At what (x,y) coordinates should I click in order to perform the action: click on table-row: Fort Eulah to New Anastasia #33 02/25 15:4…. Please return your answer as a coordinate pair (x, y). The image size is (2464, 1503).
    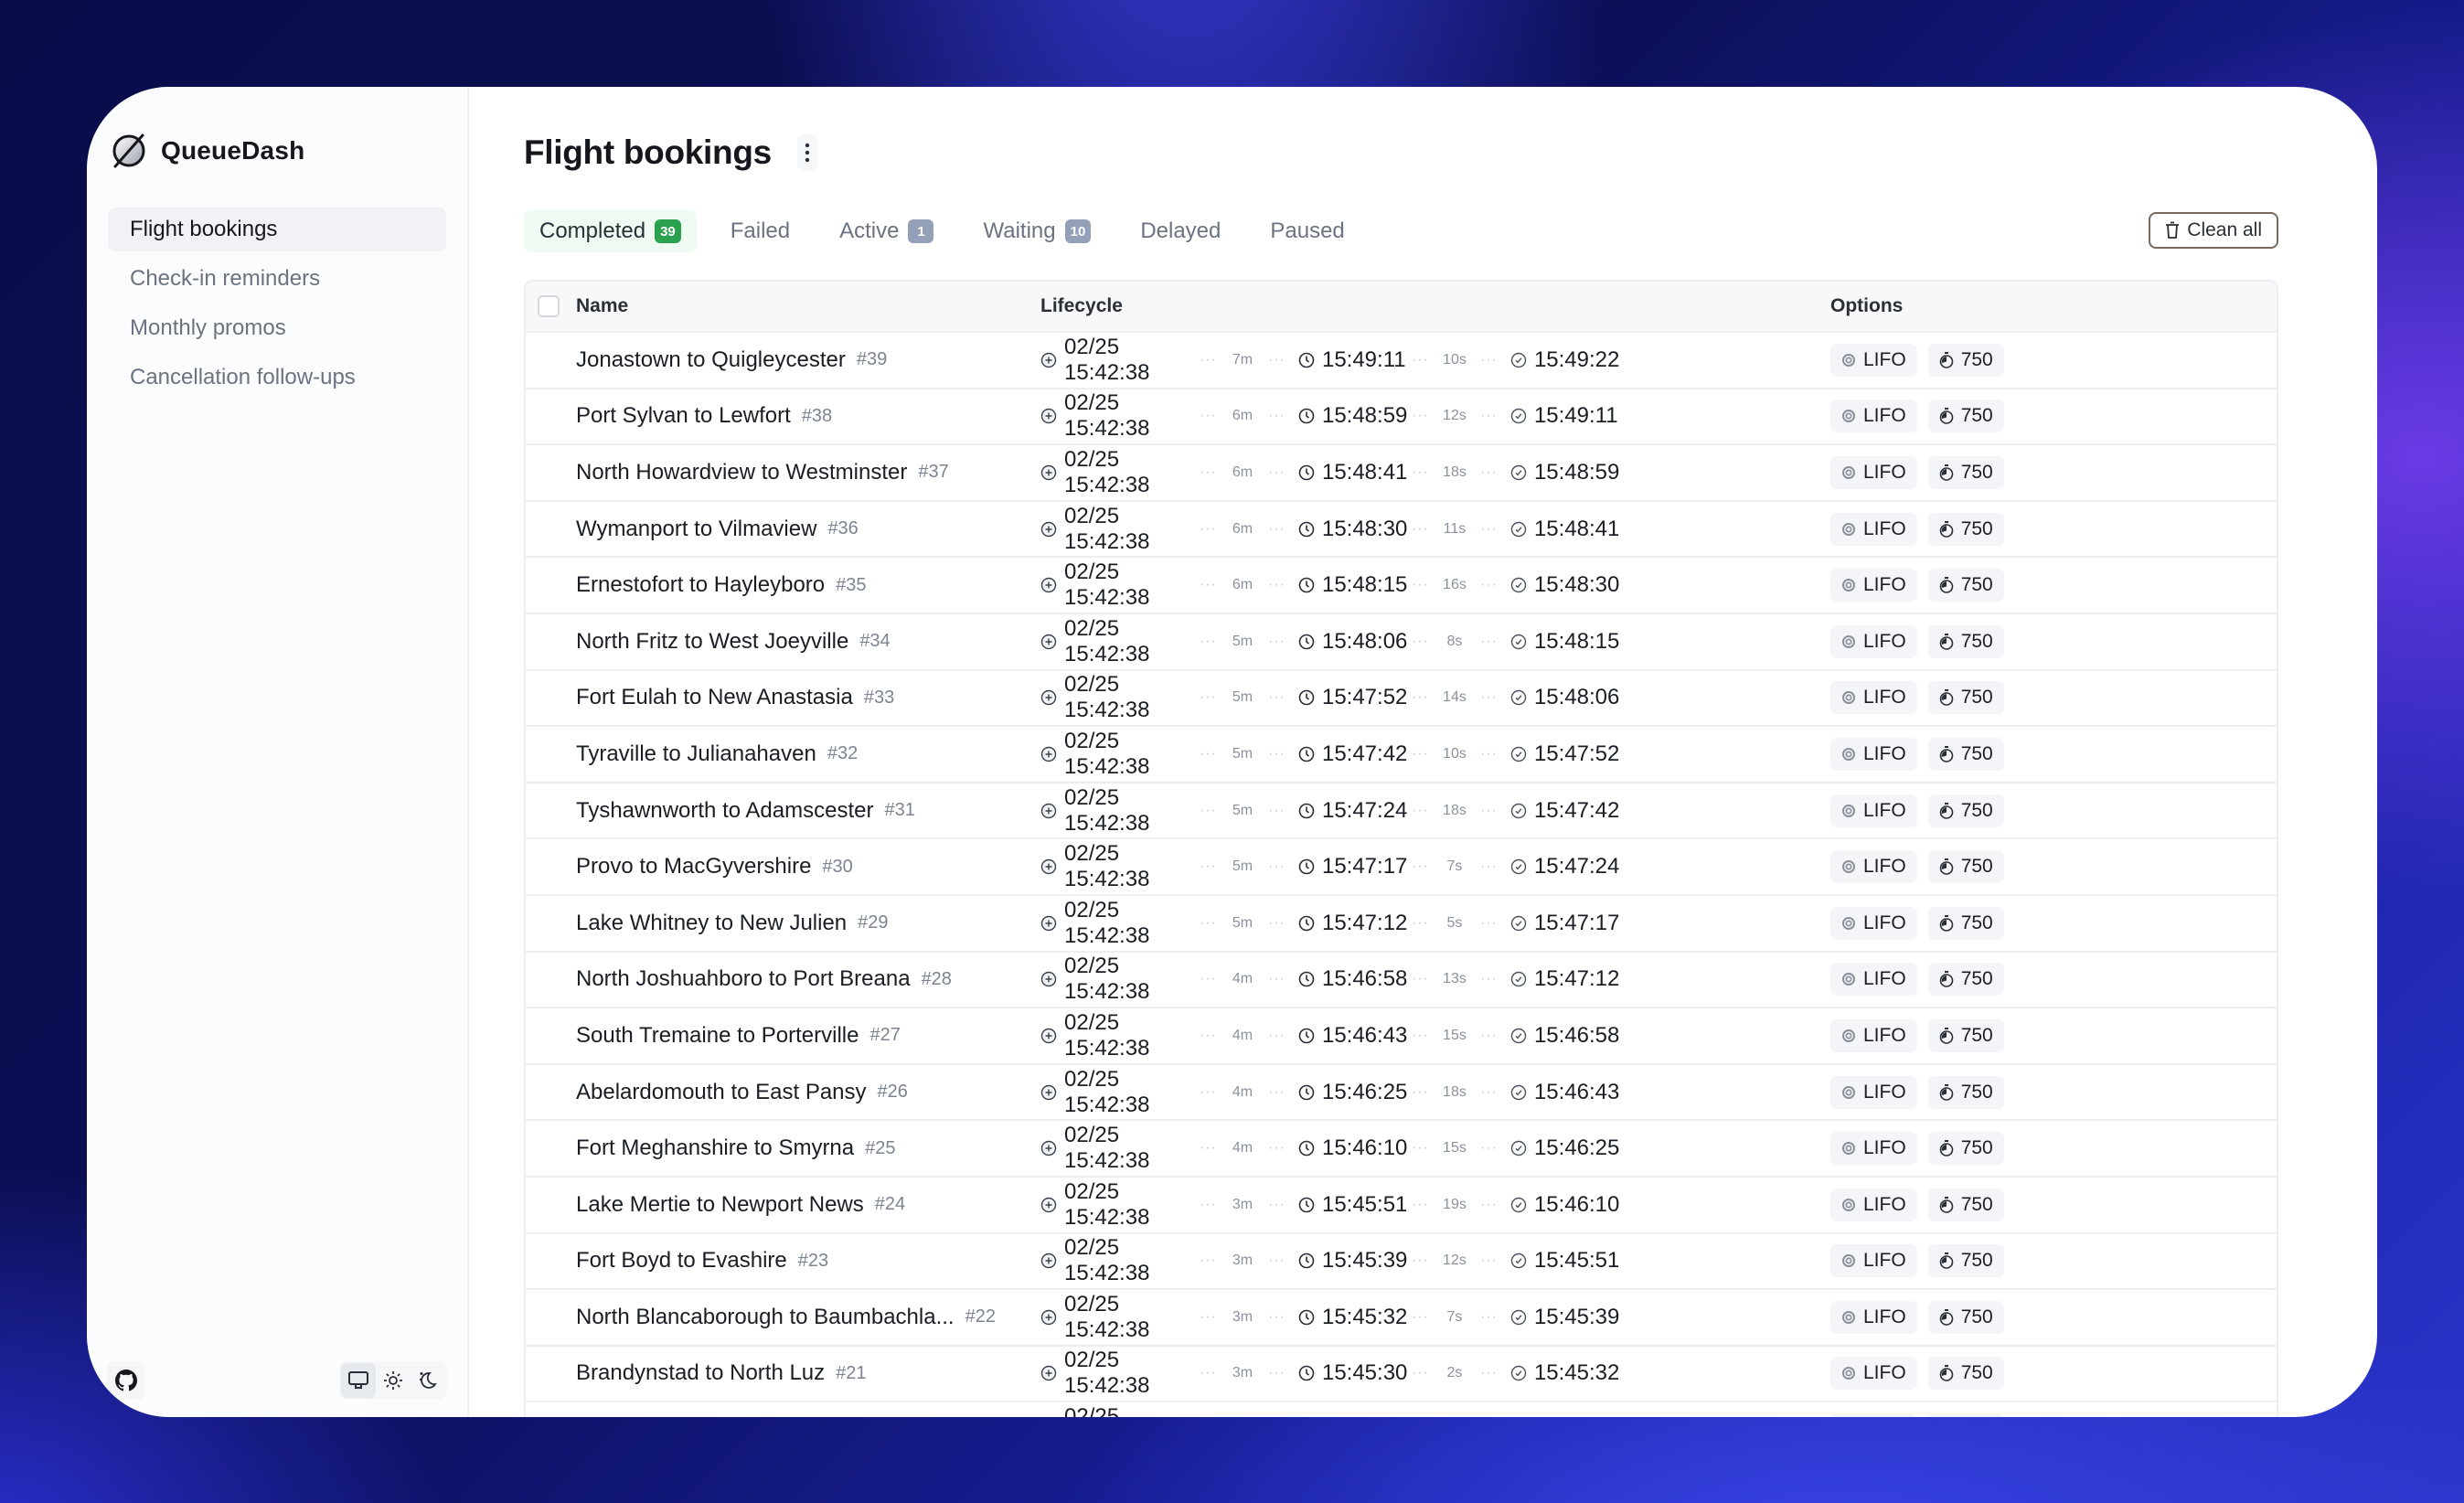
    Looking at the image, I should click on (1401, 699).